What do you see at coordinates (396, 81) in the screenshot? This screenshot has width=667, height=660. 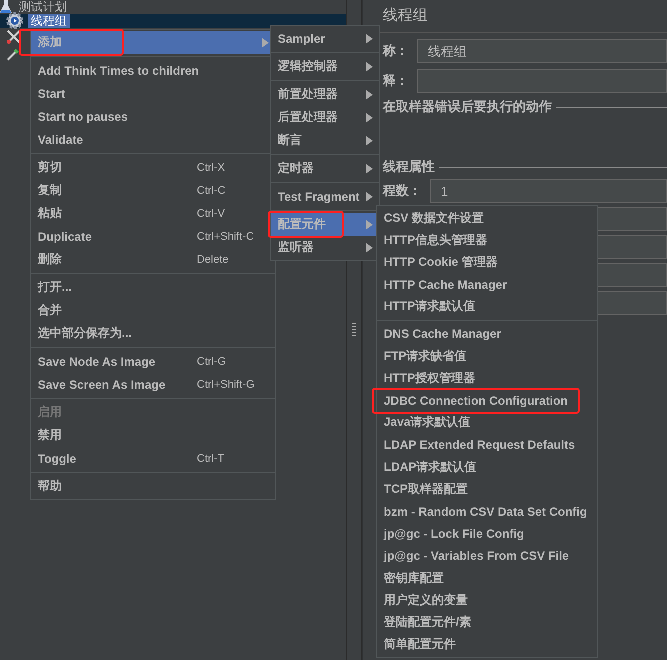 I see `field-label: 释：` at bounding box center [396, 81].